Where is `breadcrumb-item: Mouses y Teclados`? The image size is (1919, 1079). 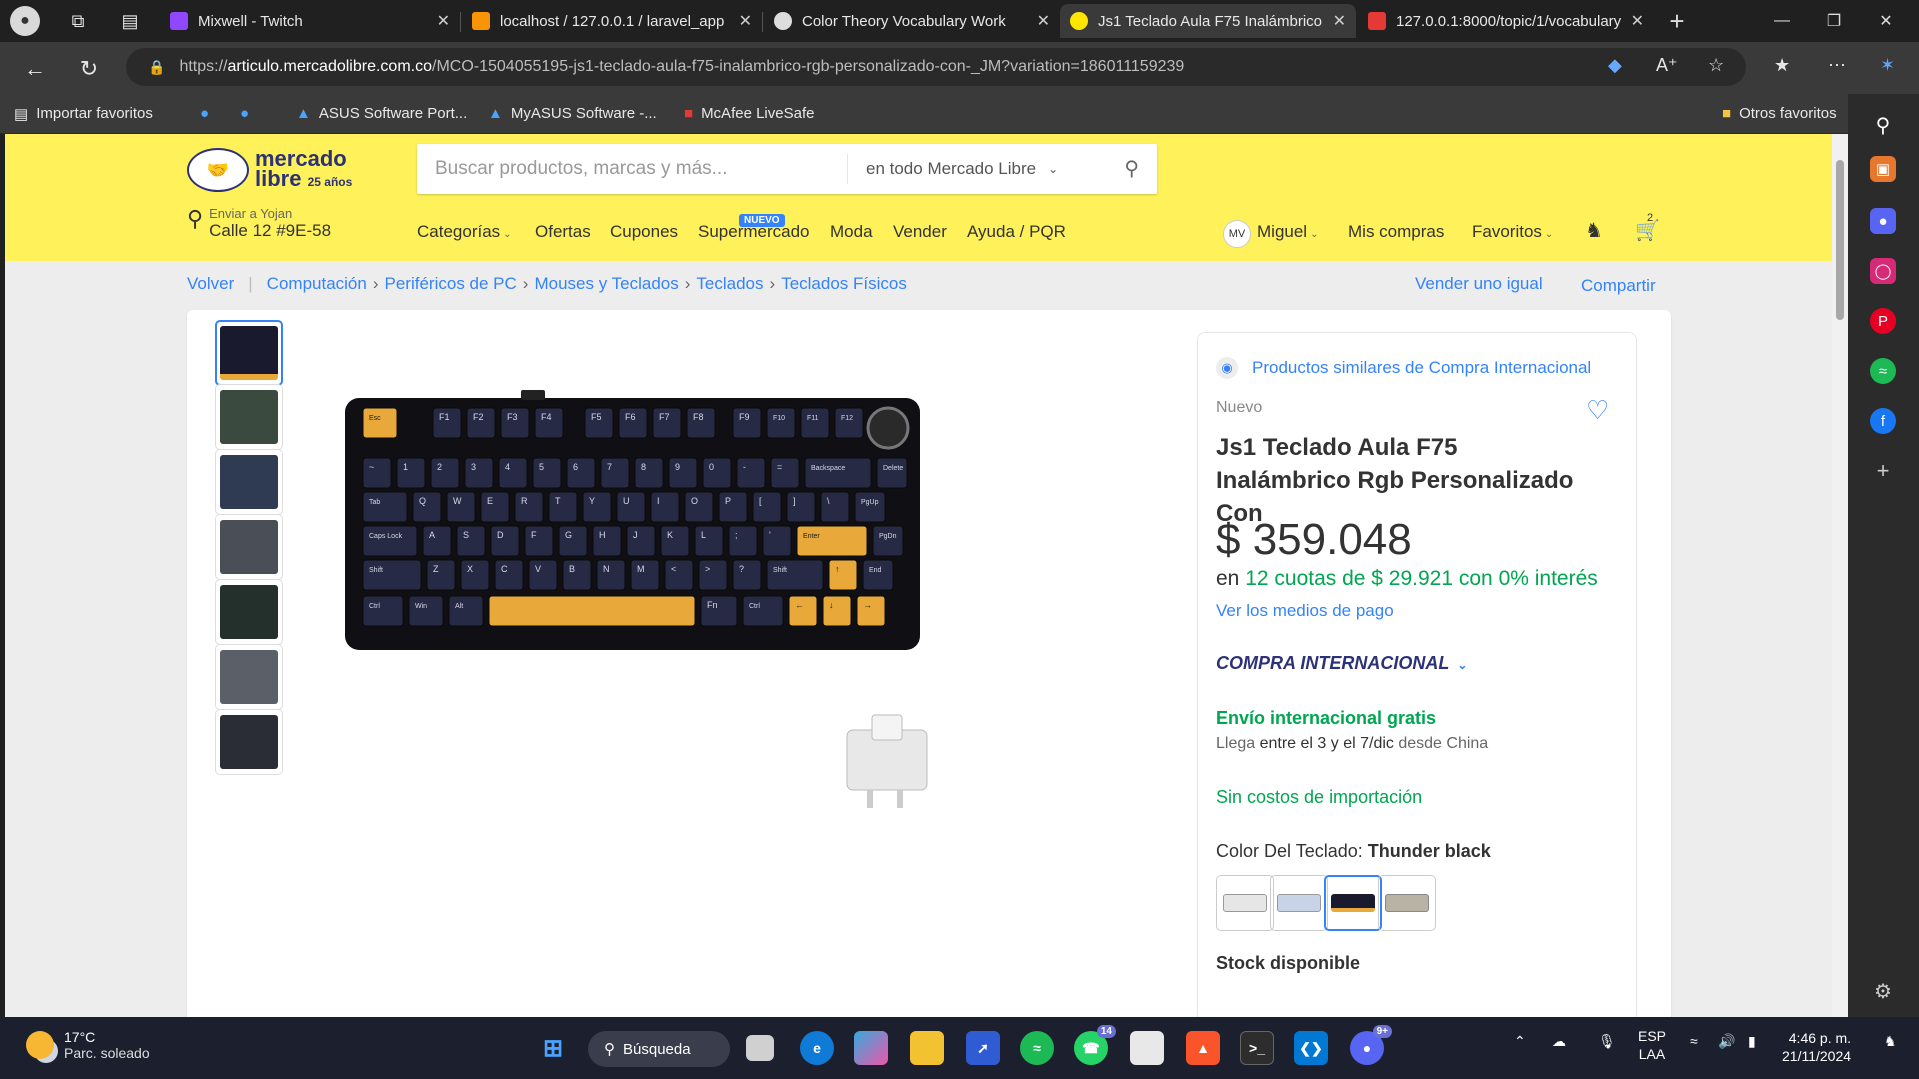
breadcrumb-item: Mouses y Teclados is located at coordinates (606, 283).